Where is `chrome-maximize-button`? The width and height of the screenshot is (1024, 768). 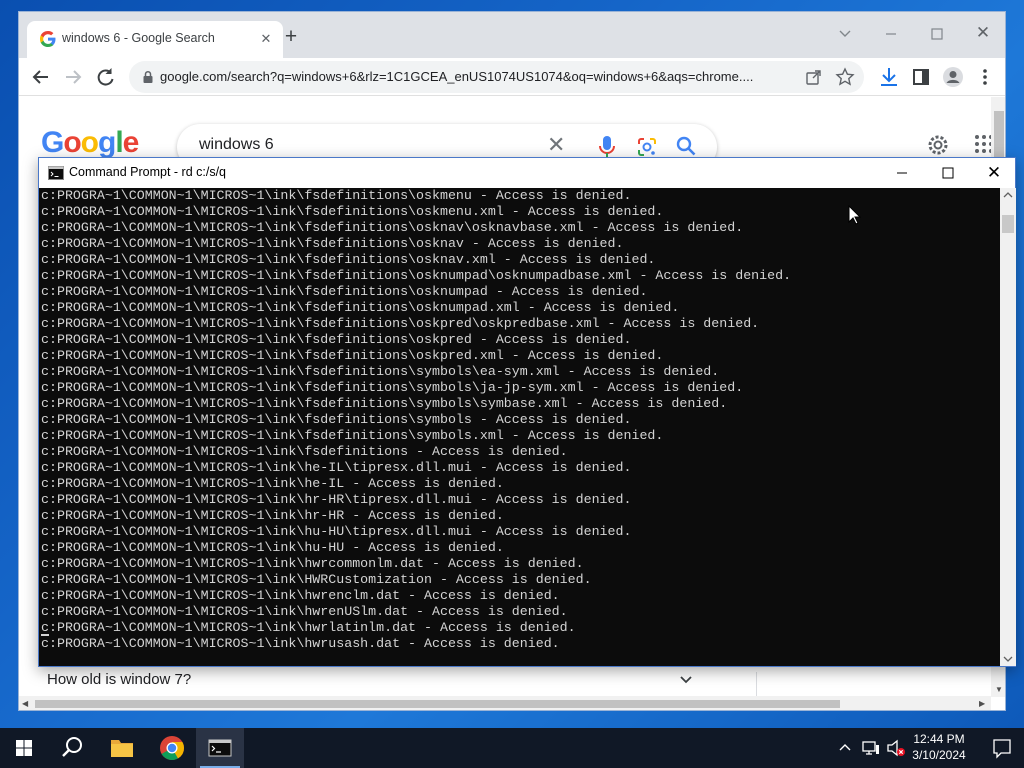 chrome-maximize-button is located at coordinates (937, 34).